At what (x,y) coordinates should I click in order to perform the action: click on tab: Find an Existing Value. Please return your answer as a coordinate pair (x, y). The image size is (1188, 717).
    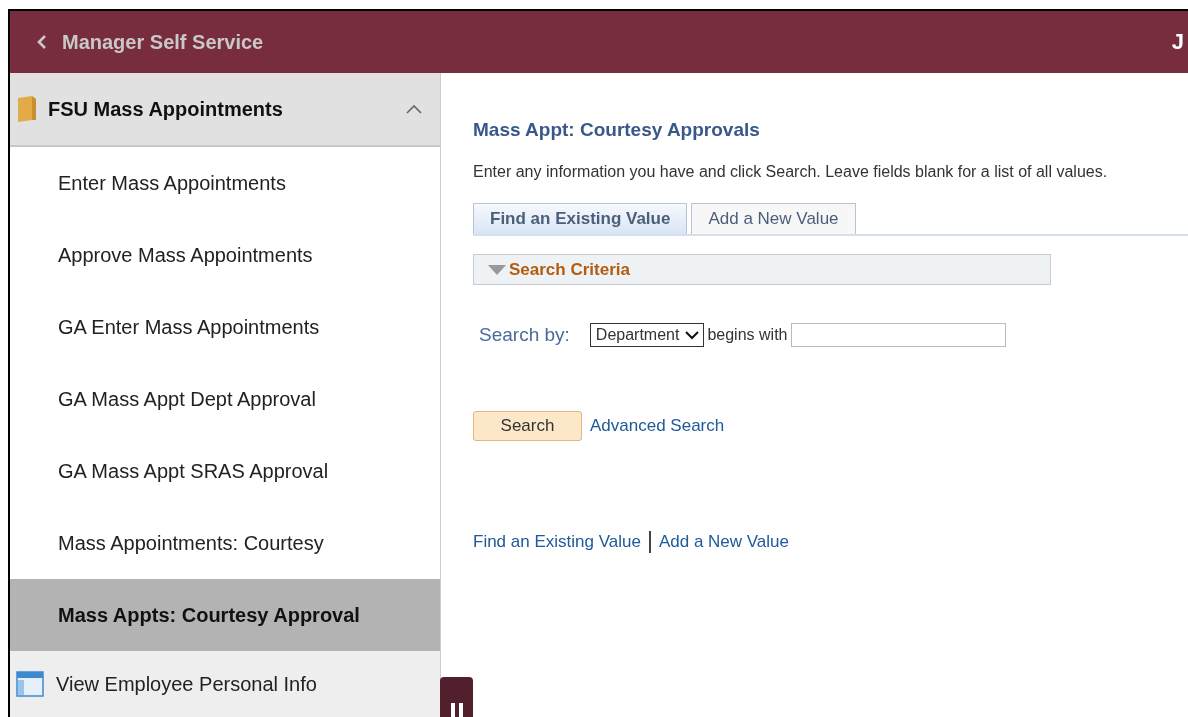
    Looking at the image, I should click on (580, 218).